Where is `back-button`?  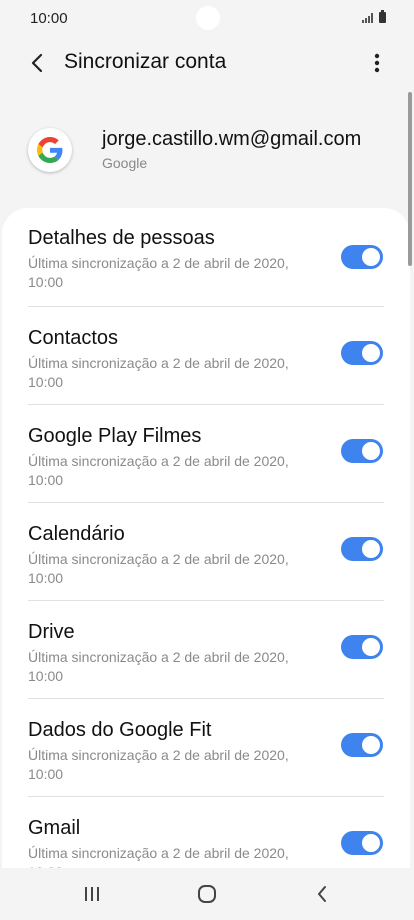
back-button is located at coordinates (37, 63).